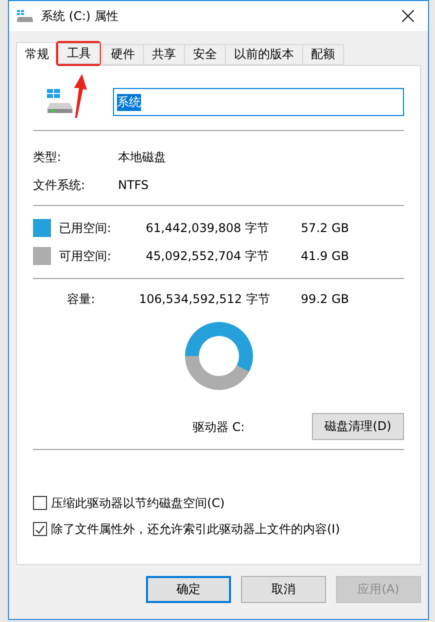 The height and width of the screenshot is (622, 435). I want to click on tab: 常规, so click(37, 54).